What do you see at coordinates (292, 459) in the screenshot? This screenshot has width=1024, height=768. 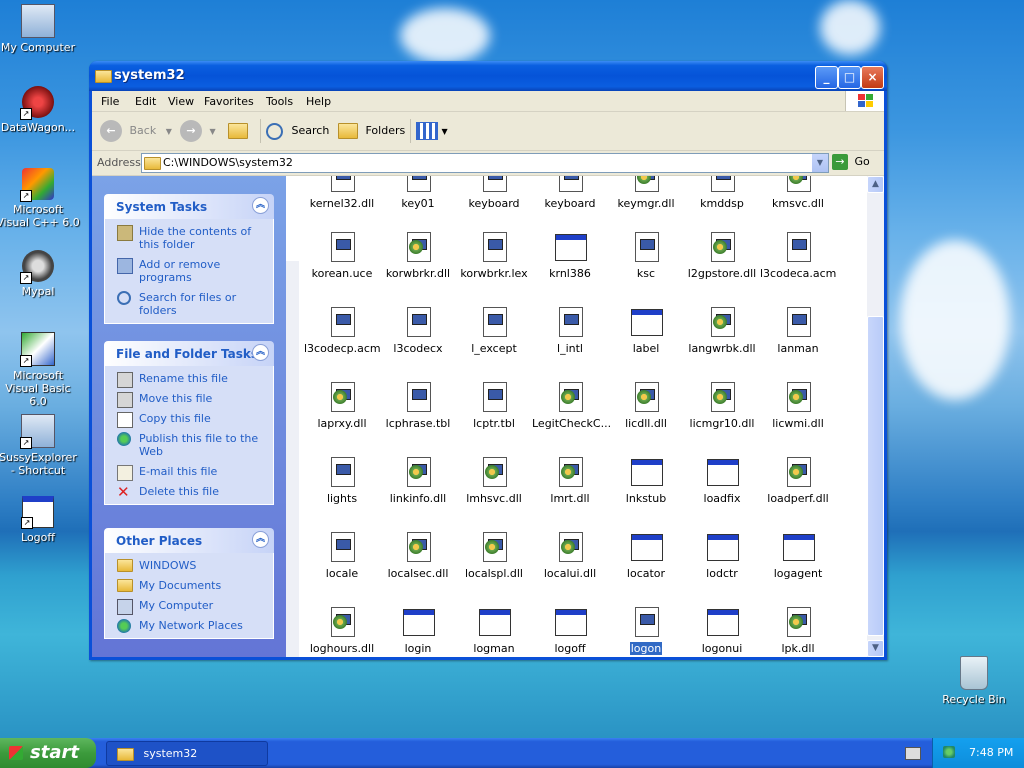 I see `pane-splitter` at bounding box center [292, 459].